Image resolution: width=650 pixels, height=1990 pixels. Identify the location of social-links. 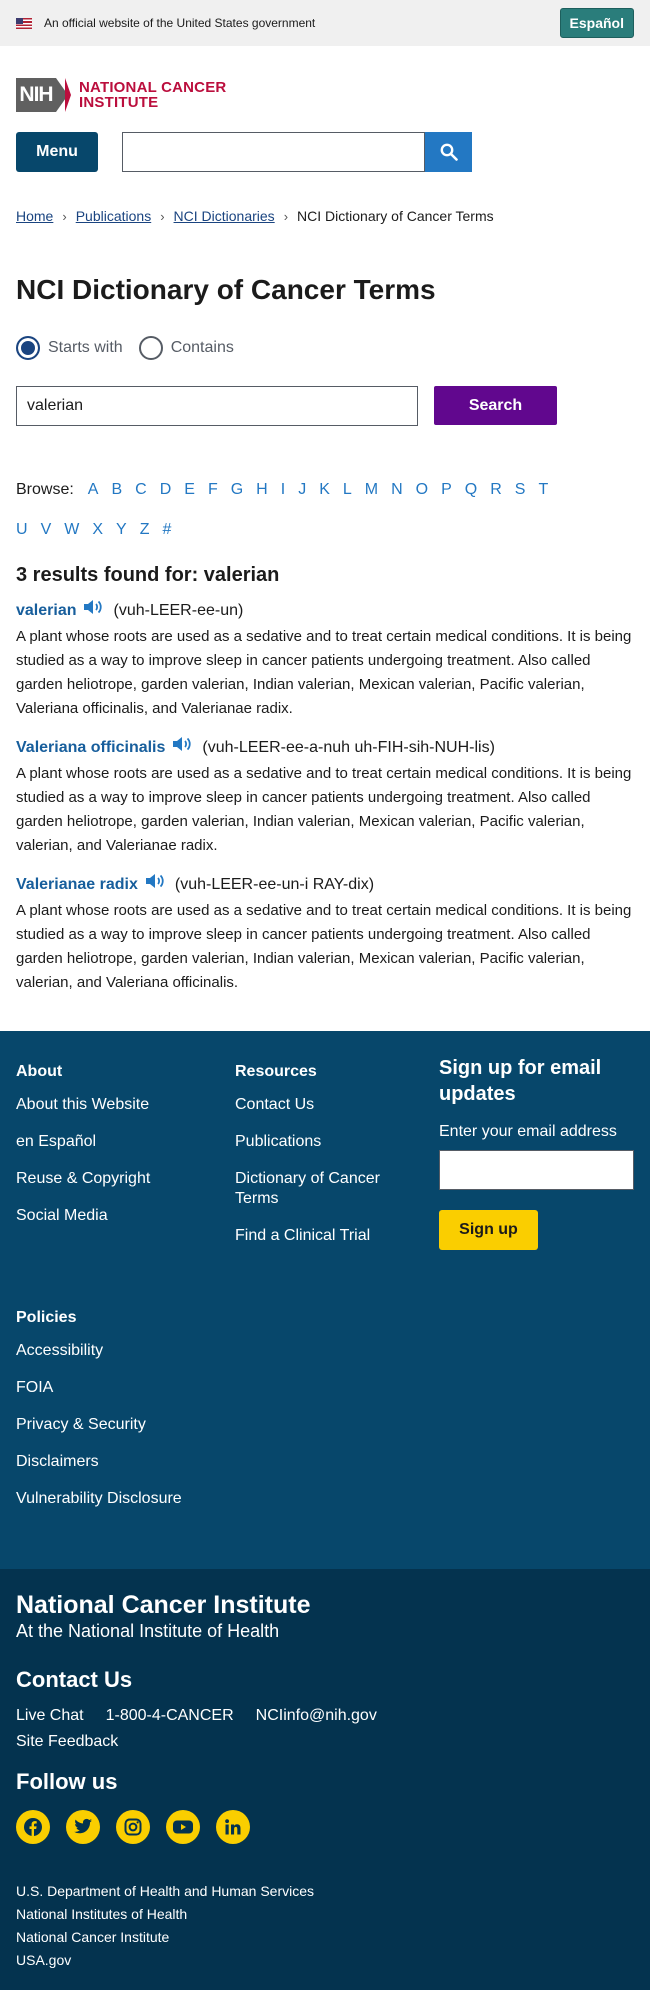
(141, 1827).